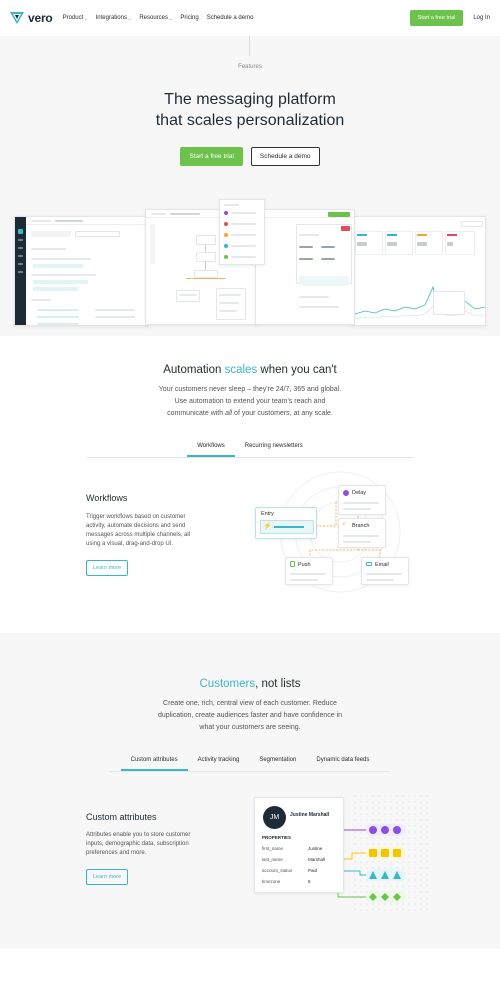 Image resolution: width=500 pixels, height=984 pixels. Describe the element at coordinates (382, 565) in the screenshot. I see `email-label: Email` at that location.